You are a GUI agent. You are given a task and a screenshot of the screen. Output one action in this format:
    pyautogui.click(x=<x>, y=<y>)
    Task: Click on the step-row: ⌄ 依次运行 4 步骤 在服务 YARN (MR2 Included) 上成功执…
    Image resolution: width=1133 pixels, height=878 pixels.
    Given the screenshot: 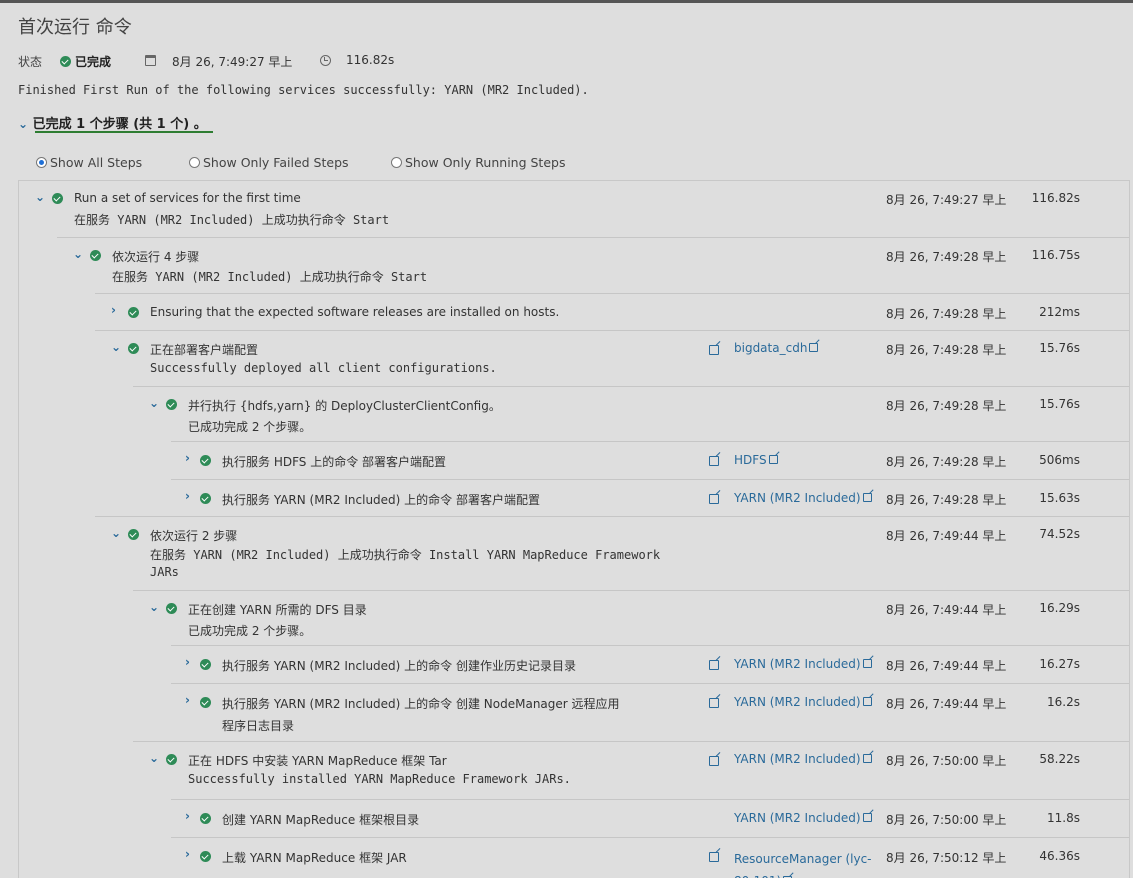 What is the action you would take?
    pyautogui.click(x=593, y=265)
    